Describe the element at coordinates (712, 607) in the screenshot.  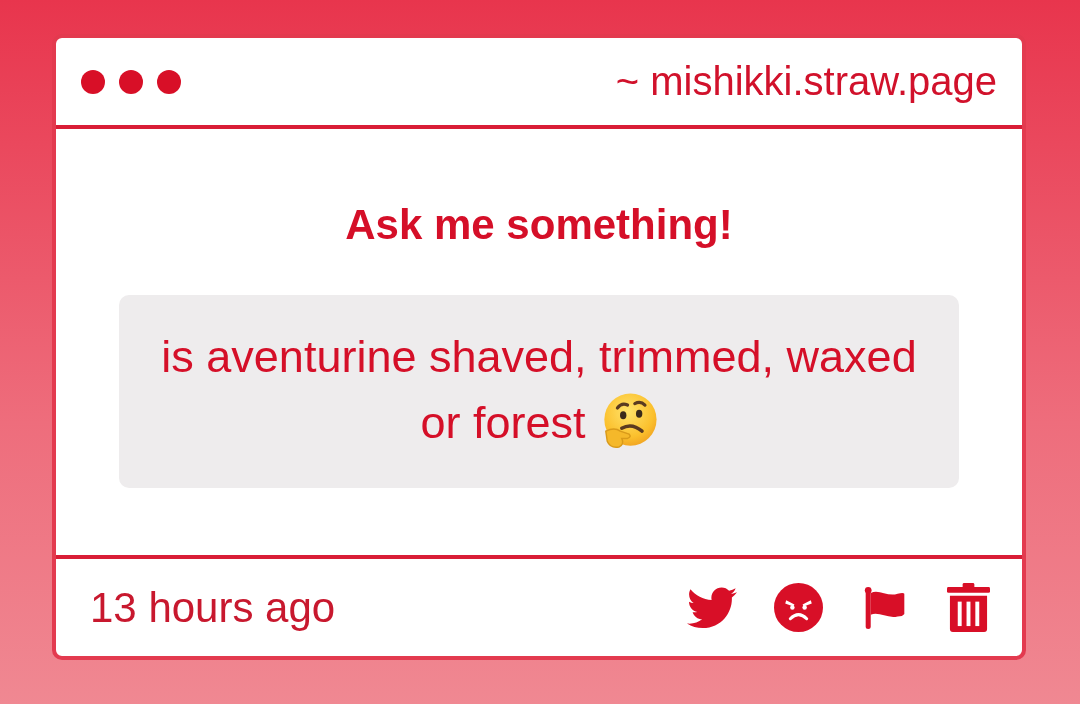
I see `twitter-bird-icon` at that location.